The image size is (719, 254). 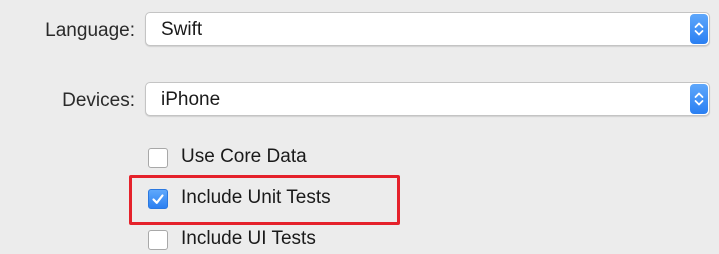 I want to click on devices-popup: iPhone, so click(x=427, y=99).